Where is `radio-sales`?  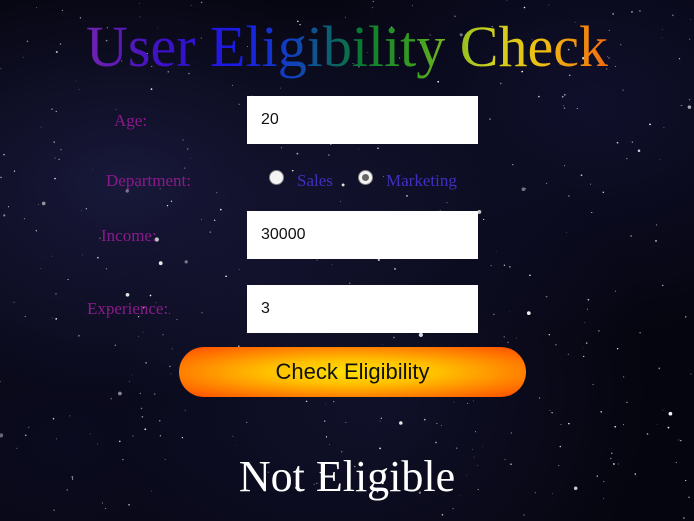
radio-sales is located at coordinates (276, 177).